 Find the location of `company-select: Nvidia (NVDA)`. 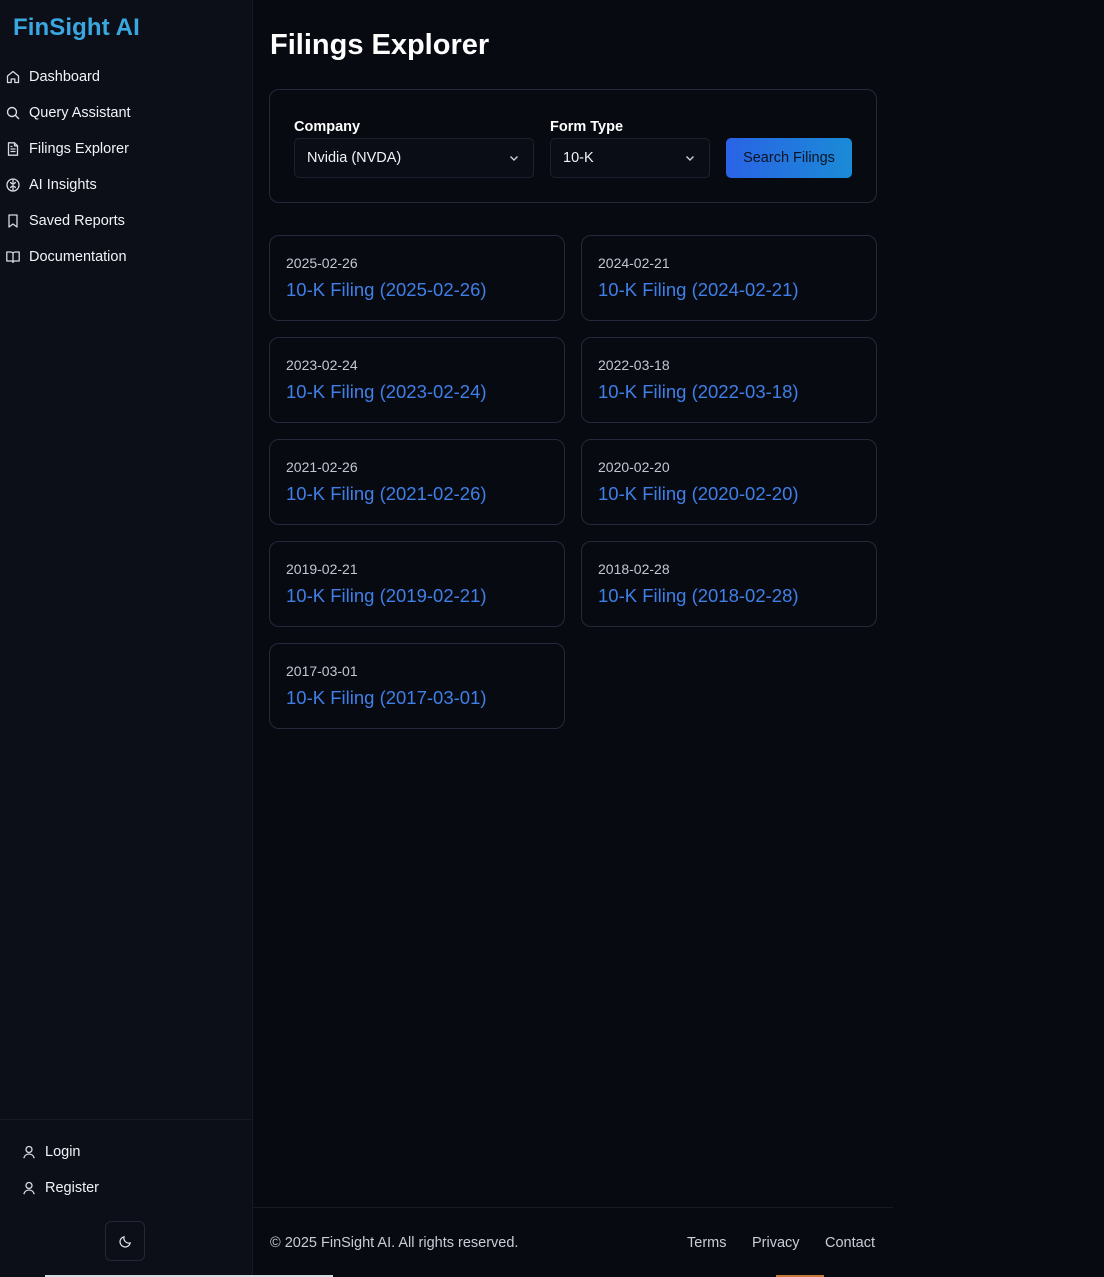

company-select: Nvidia (NVDA) is located at coordinates (414, 158).